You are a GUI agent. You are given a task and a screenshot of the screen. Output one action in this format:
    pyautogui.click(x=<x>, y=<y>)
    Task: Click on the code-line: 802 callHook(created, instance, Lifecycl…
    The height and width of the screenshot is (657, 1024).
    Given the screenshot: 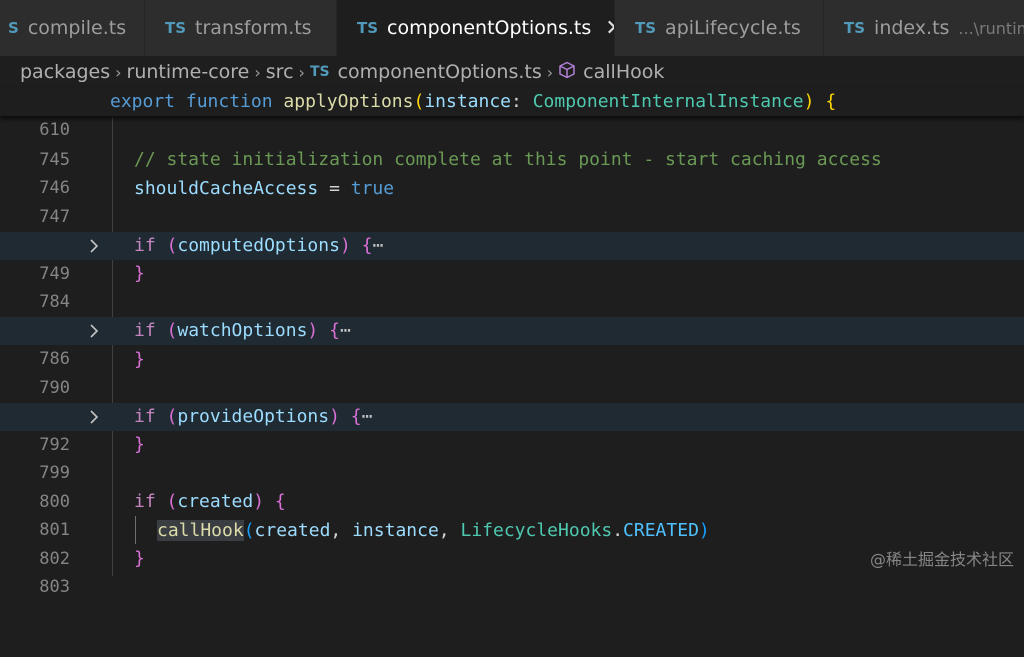 What is the action you would take?
    pyautogui.click(x=512, y=531)
    